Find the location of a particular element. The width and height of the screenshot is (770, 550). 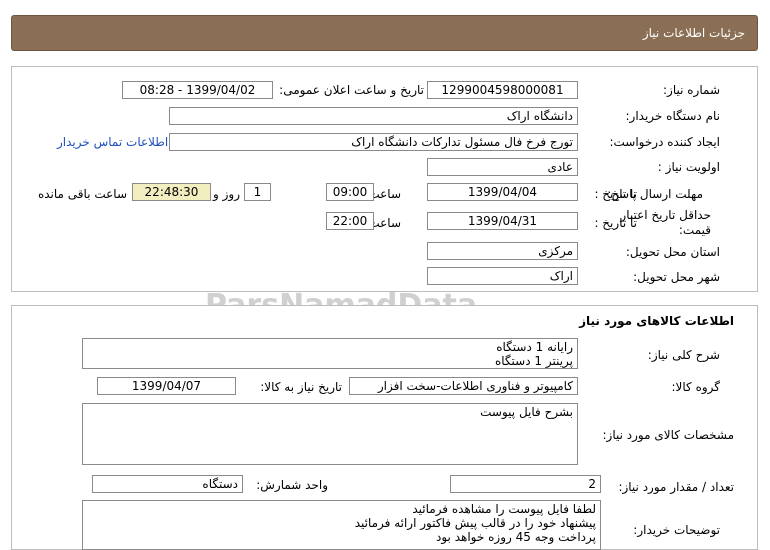

qty-field: 2 is located at coordinates (525, 484).